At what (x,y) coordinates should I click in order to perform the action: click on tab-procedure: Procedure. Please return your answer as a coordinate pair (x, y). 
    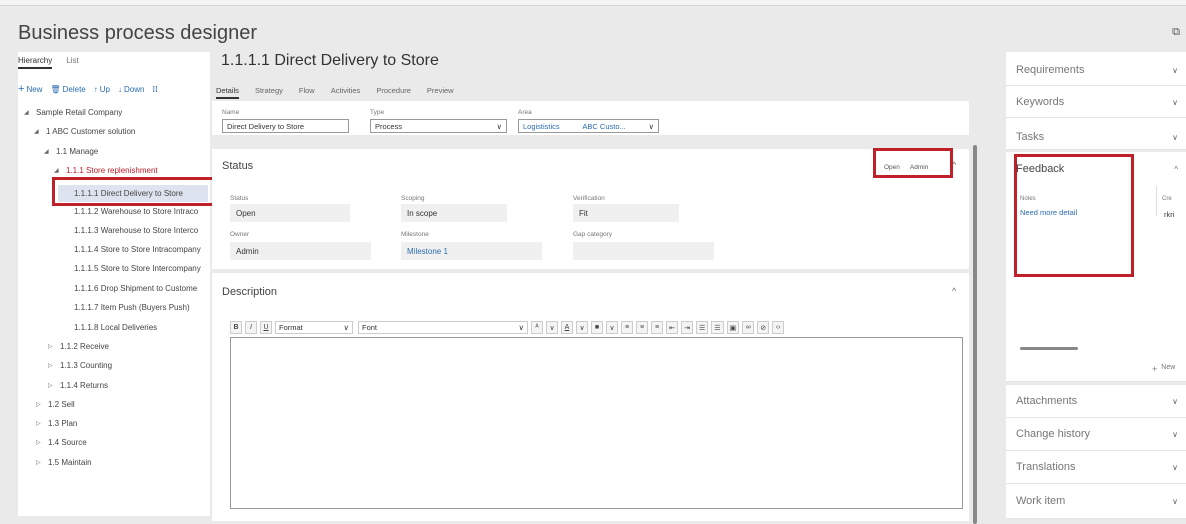
    Looking at the image, I should click on (393, 92).